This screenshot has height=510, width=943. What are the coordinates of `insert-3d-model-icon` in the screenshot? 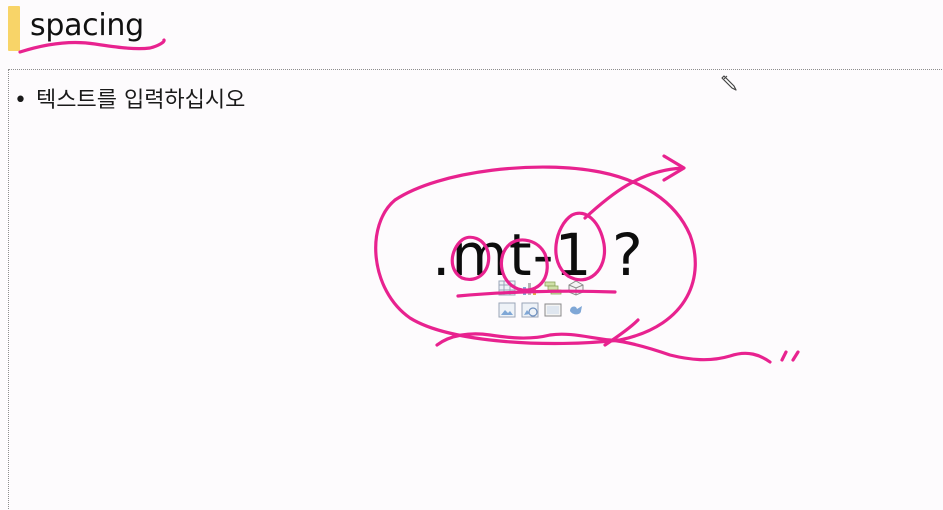 It's located at (576, 288).